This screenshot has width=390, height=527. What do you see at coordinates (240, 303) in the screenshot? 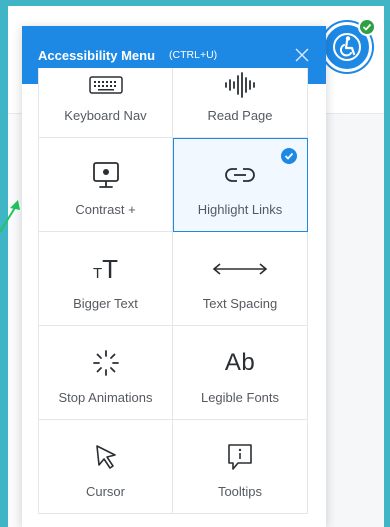
I see `tile-label: Text Spacing` at bounding box center [240, 303].